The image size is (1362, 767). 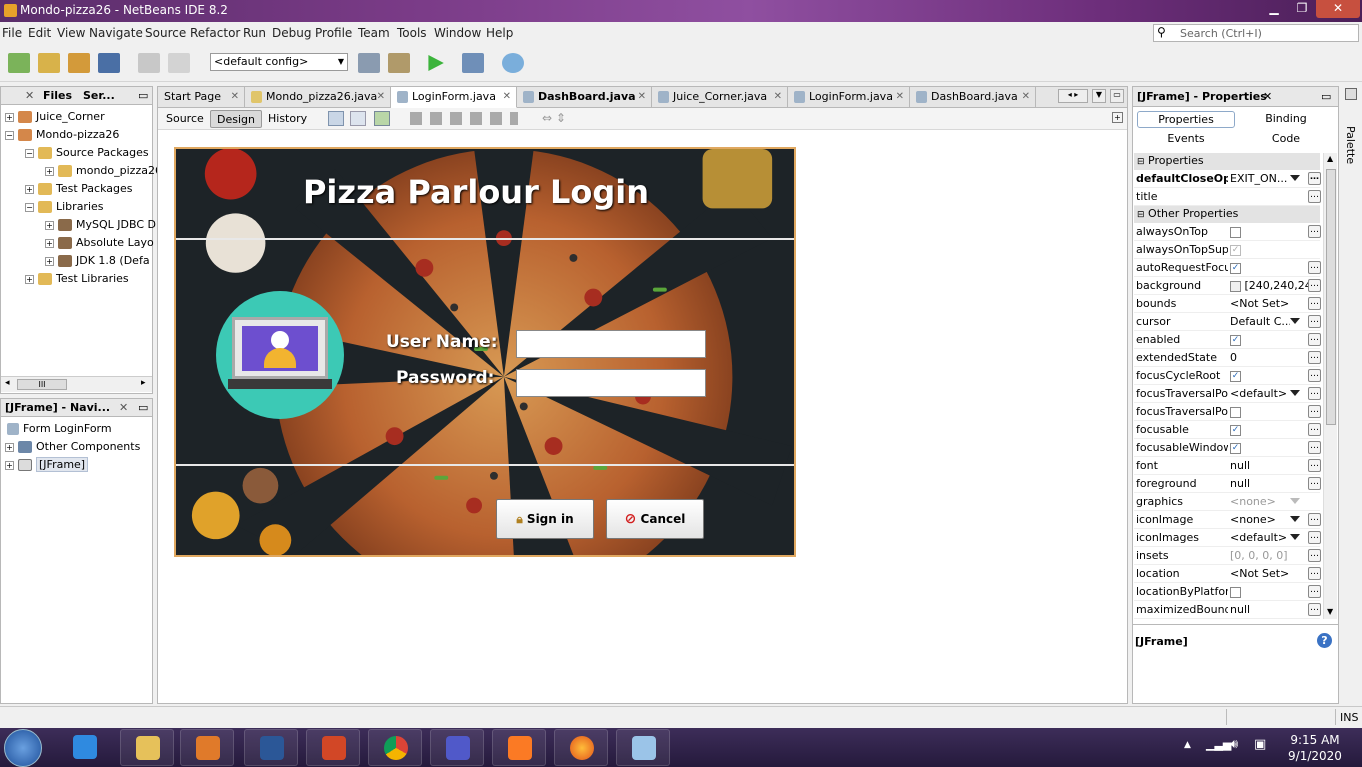 What do you see at coordinates (457, 33) in the screenshot?
I see `menu-window: Window` at bounding box center [457, 33].